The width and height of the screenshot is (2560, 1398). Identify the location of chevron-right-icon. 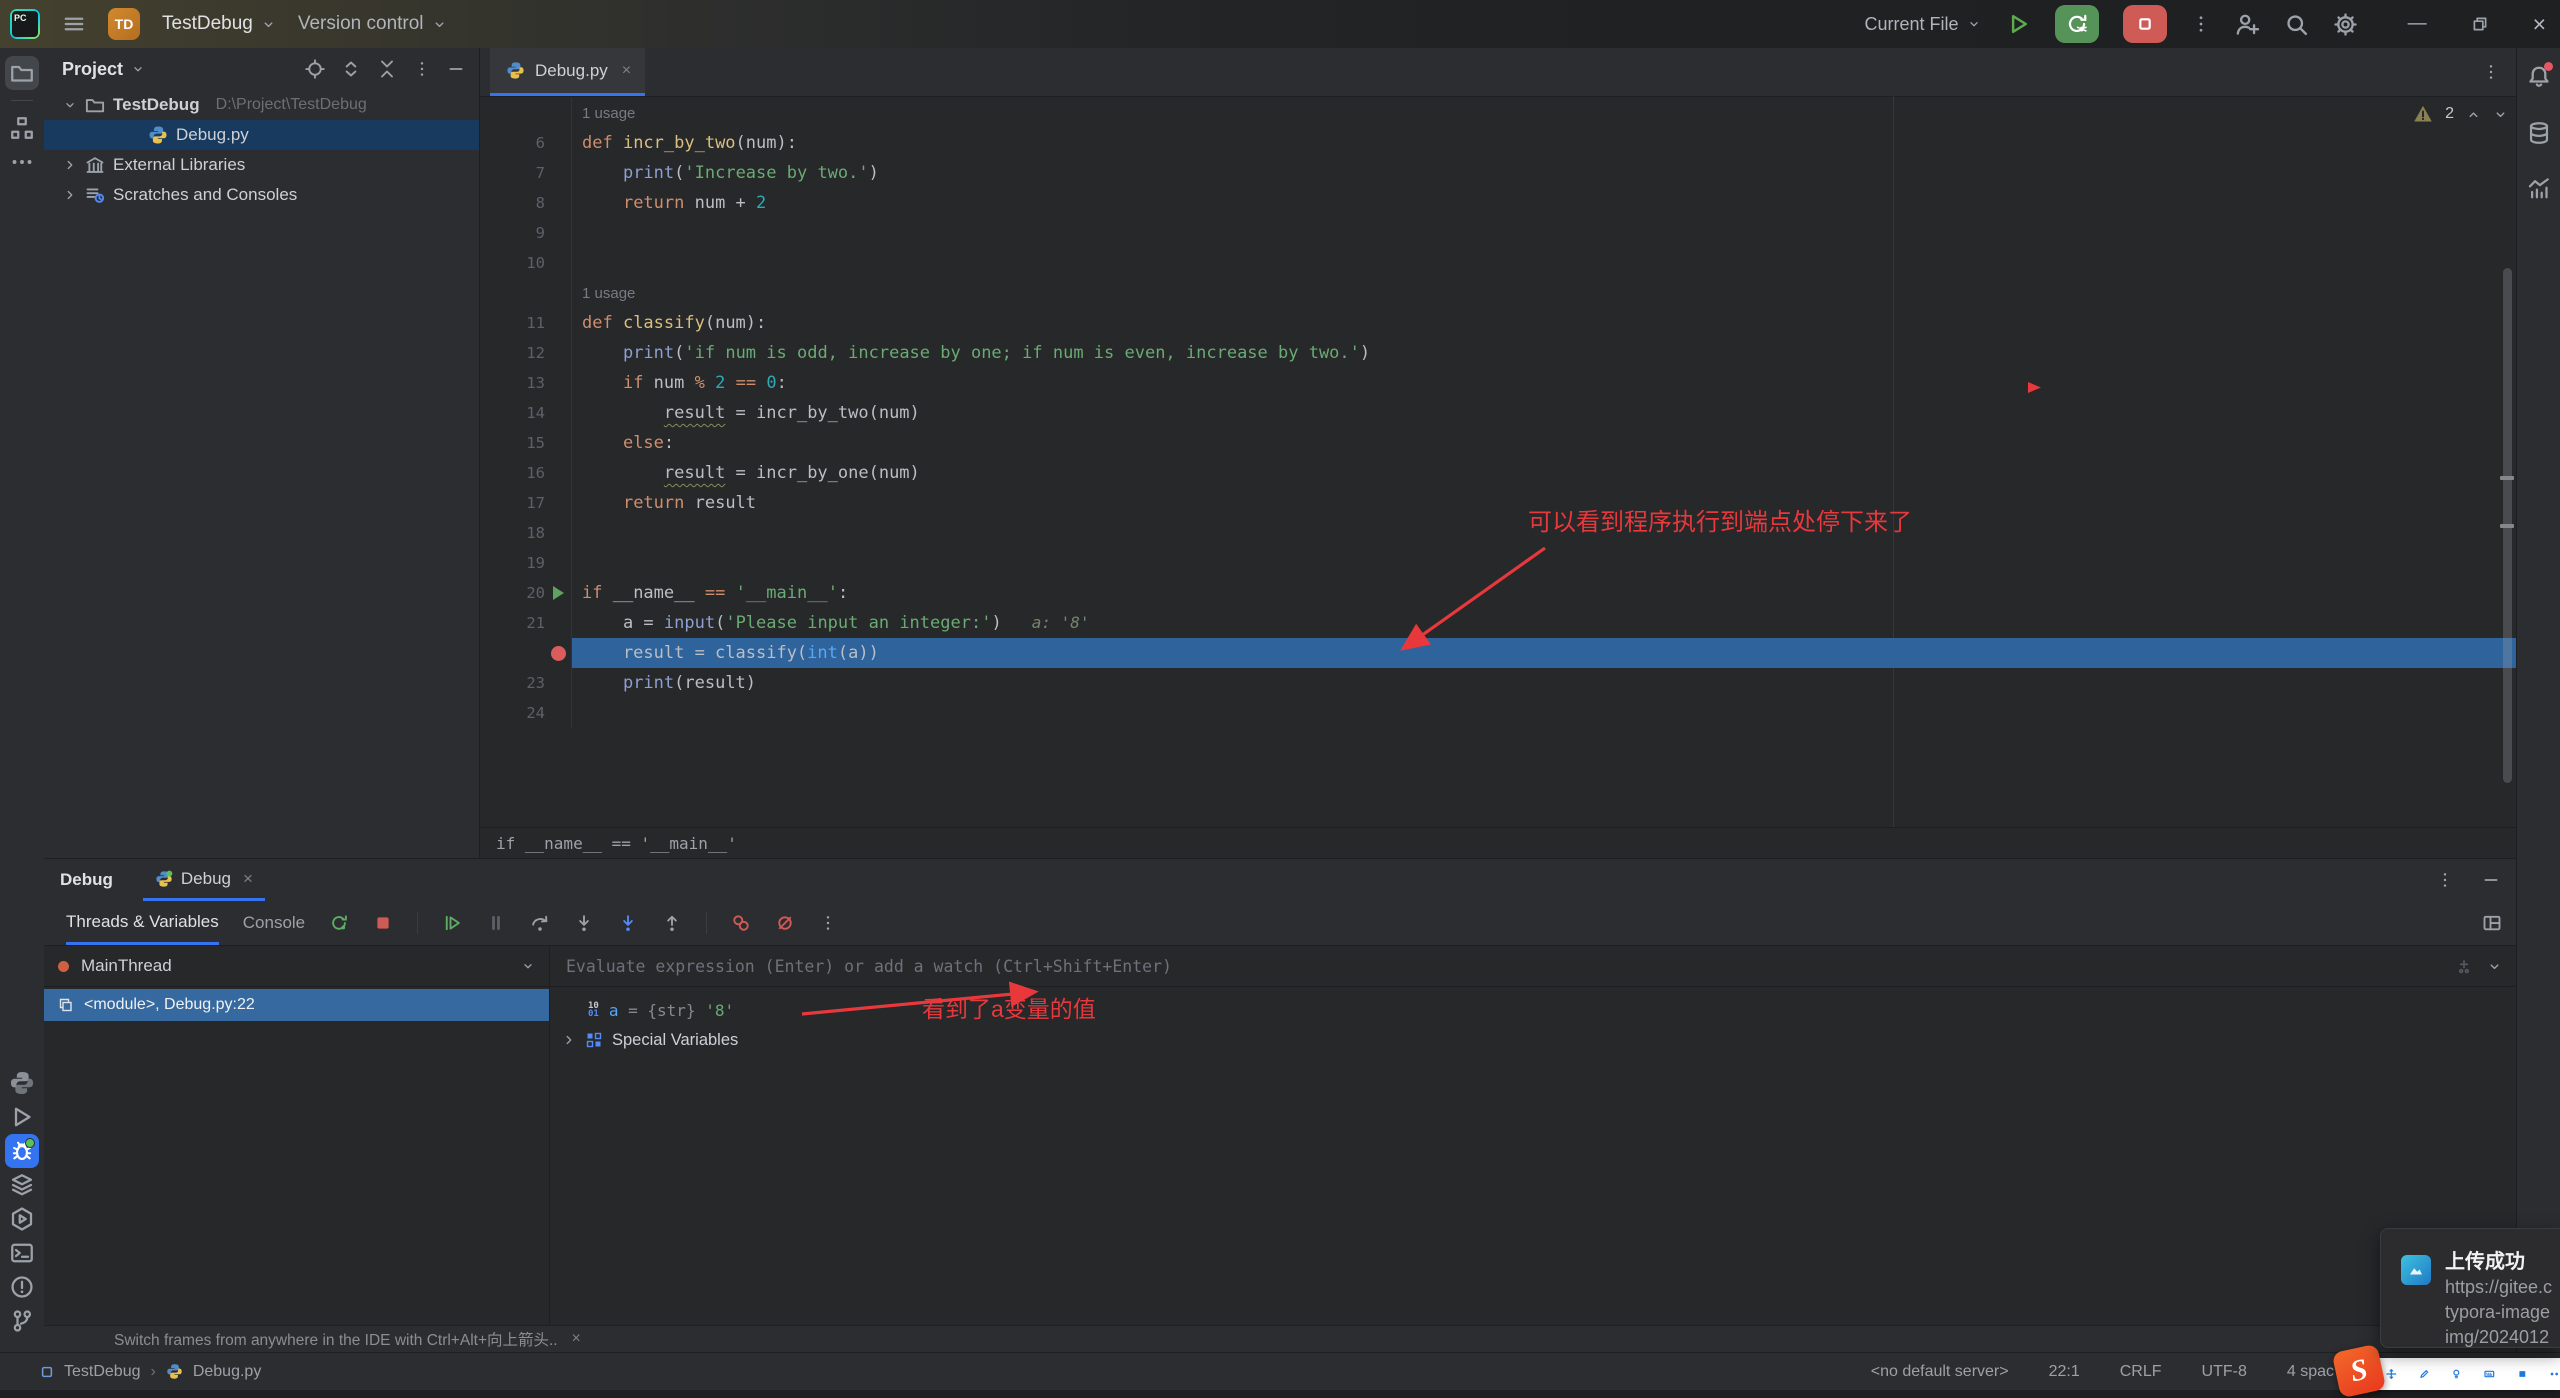
(569, 1040).